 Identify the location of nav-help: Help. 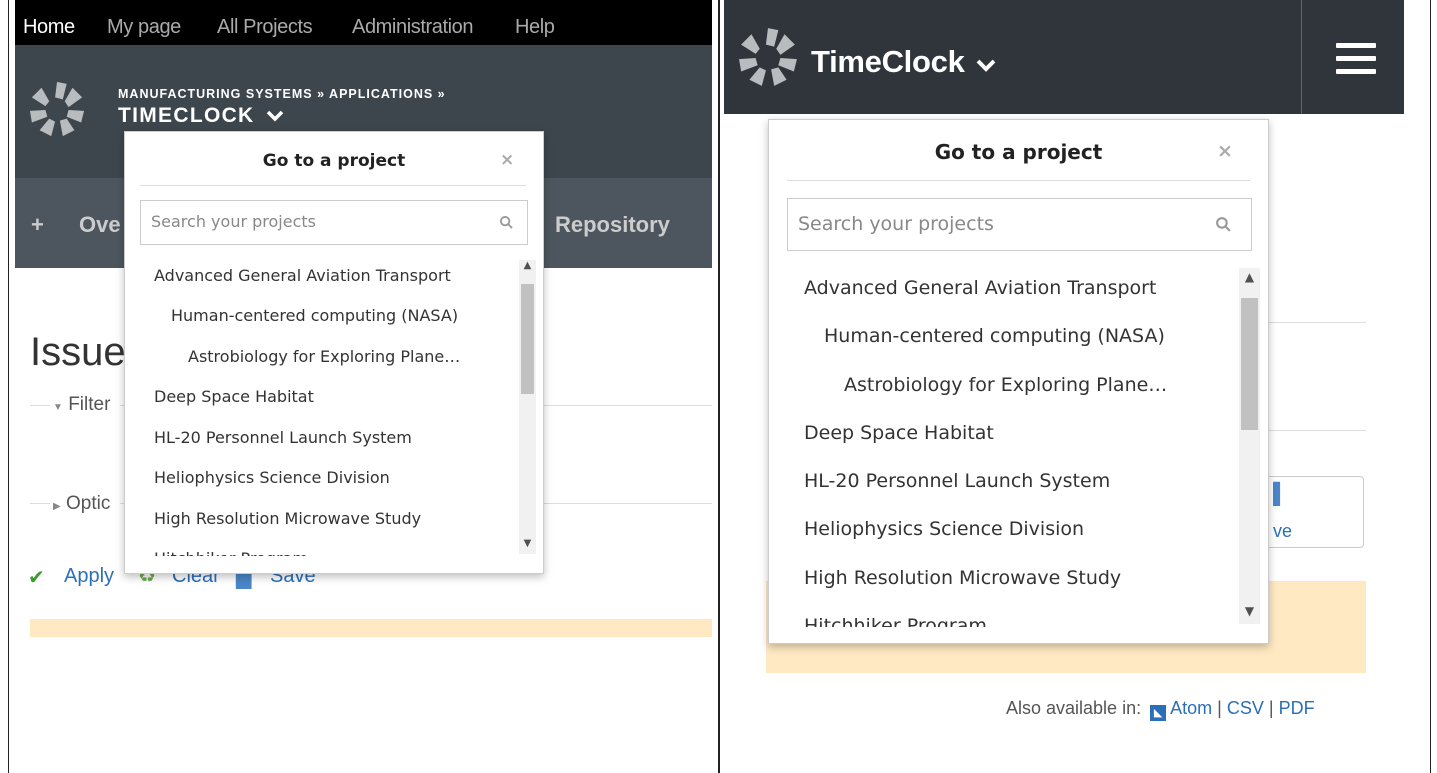
(535, 27).